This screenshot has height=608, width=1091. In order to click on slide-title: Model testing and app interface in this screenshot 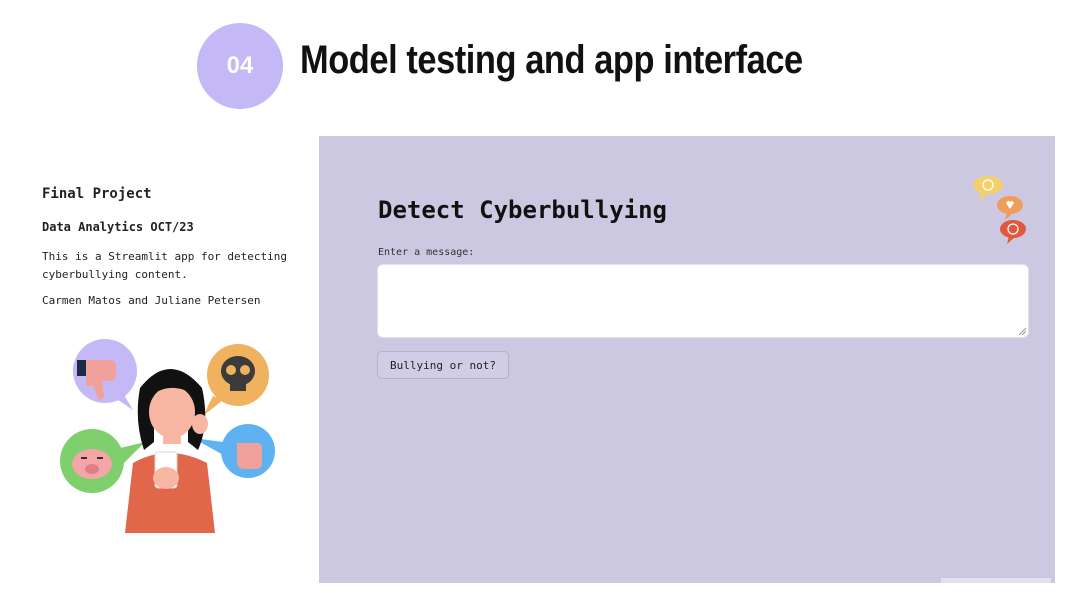, I will do `click(551, 60)`.